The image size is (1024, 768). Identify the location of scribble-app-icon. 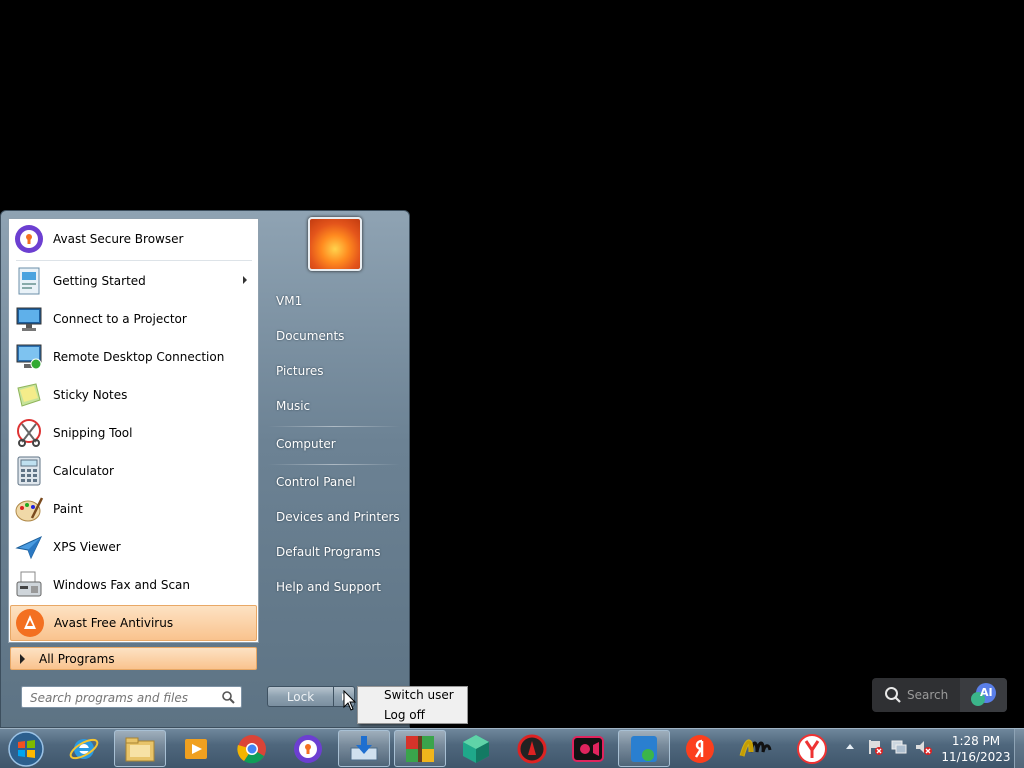
(755, 748).